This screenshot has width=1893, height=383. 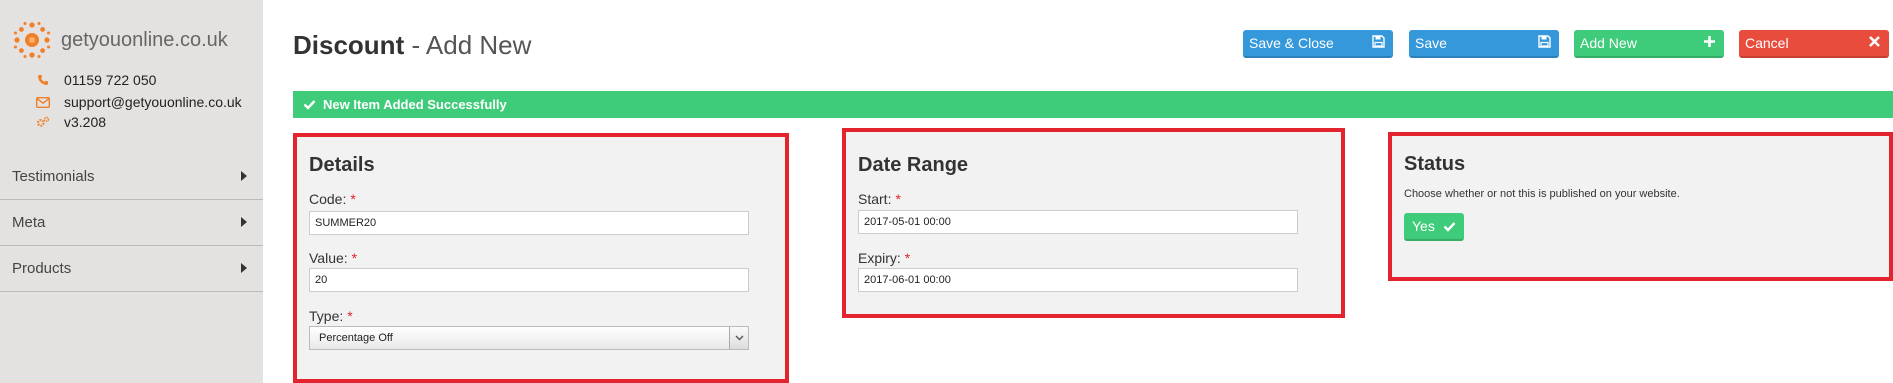 I want to click on page-title-subtitle: - Add New, so click(x=471, y=45).